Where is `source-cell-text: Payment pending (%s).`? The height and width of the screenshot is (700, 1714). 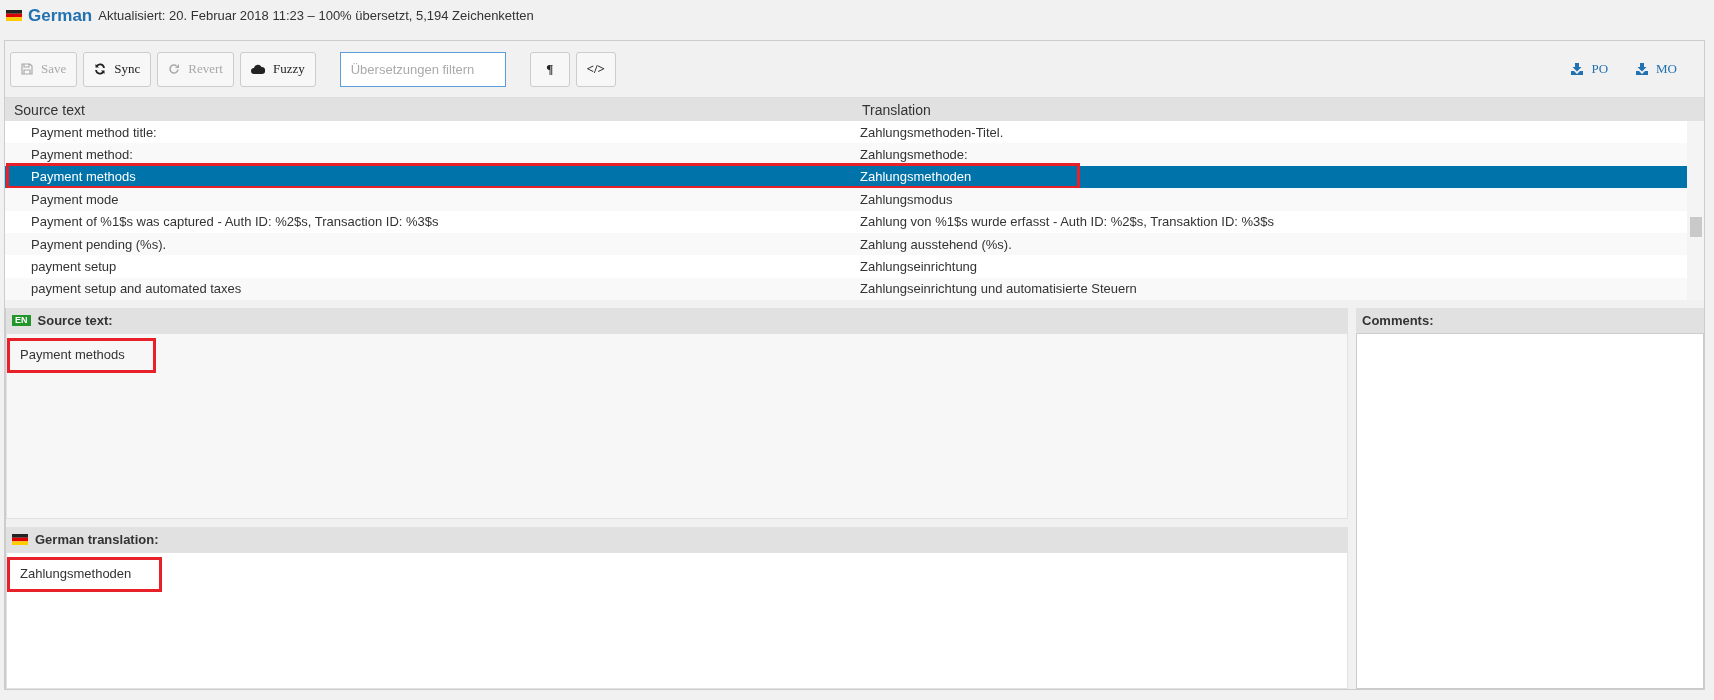 source-cell-text: Payment pending (%s). is located at coordinates (99, 244).